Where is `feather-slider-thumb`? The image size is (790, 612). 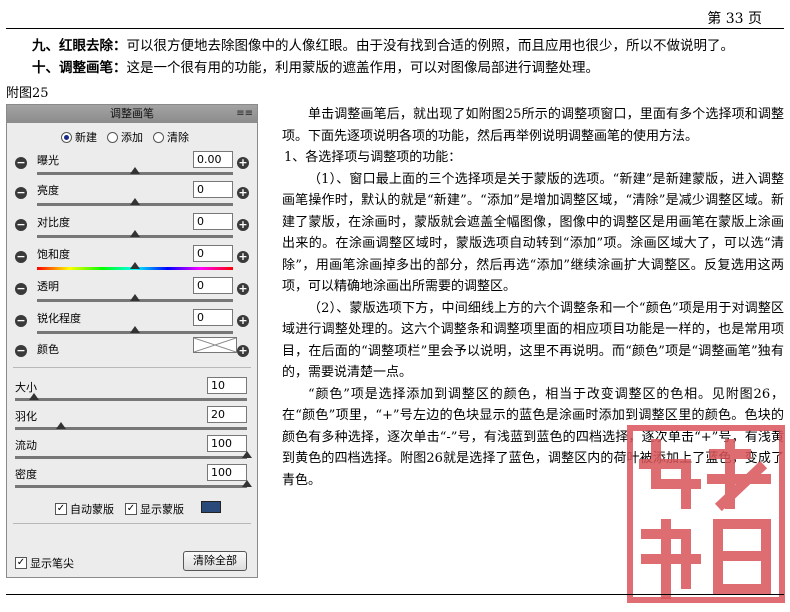
feather-slider-thumb is located at coordinates (61, 425).